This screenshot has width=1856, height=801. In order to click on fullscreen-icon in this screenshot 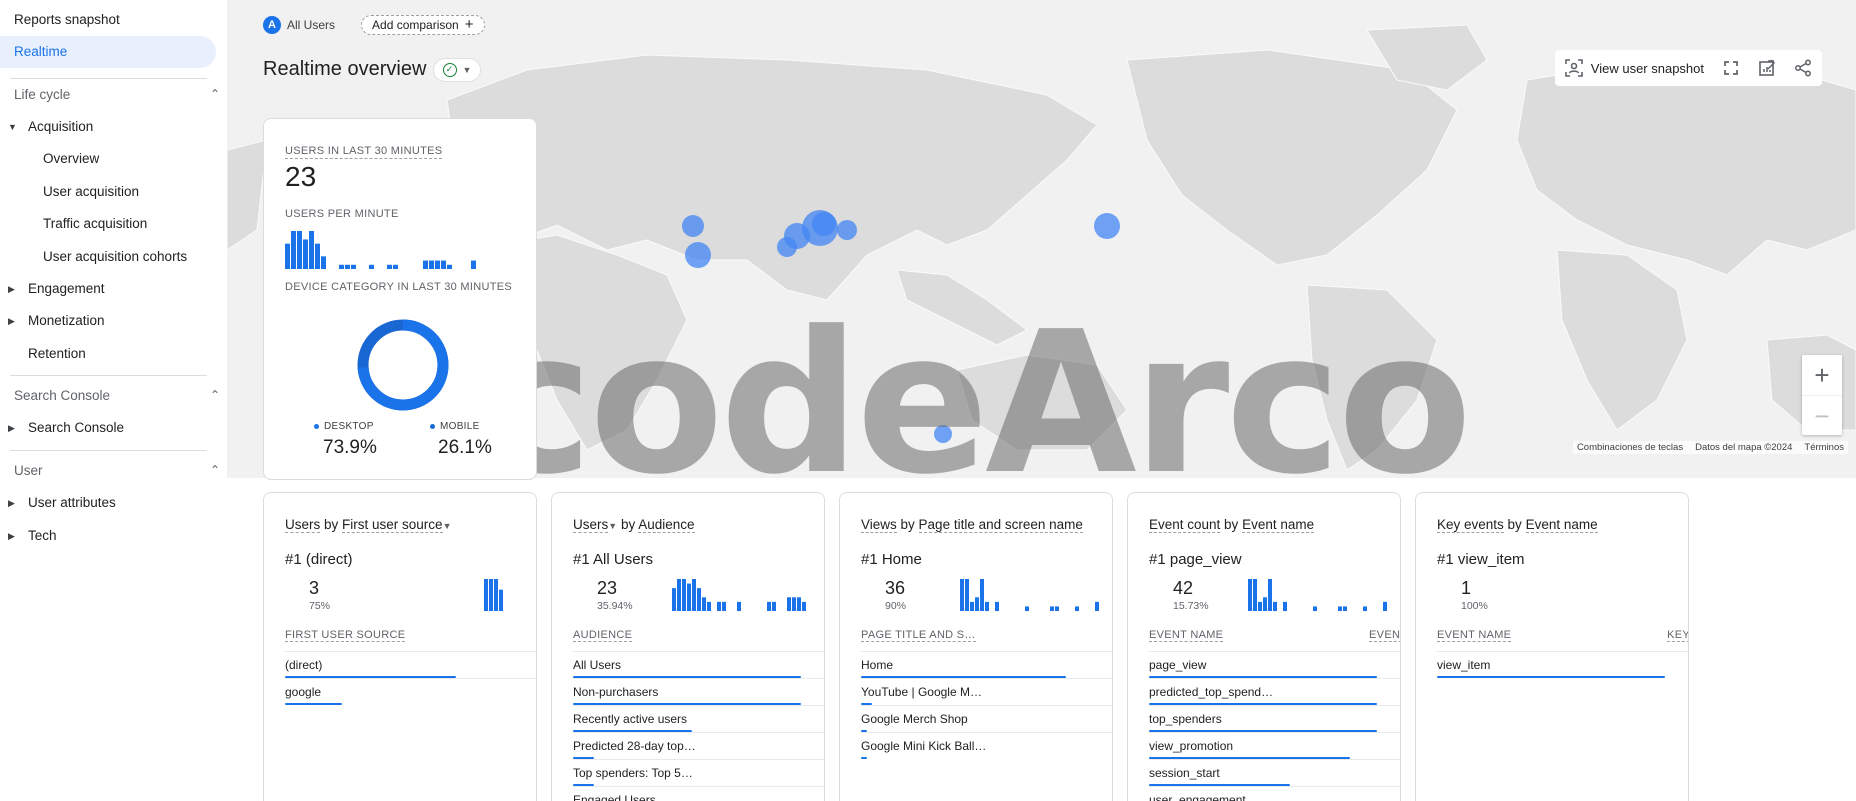, I will do `click(1731, 68)`.